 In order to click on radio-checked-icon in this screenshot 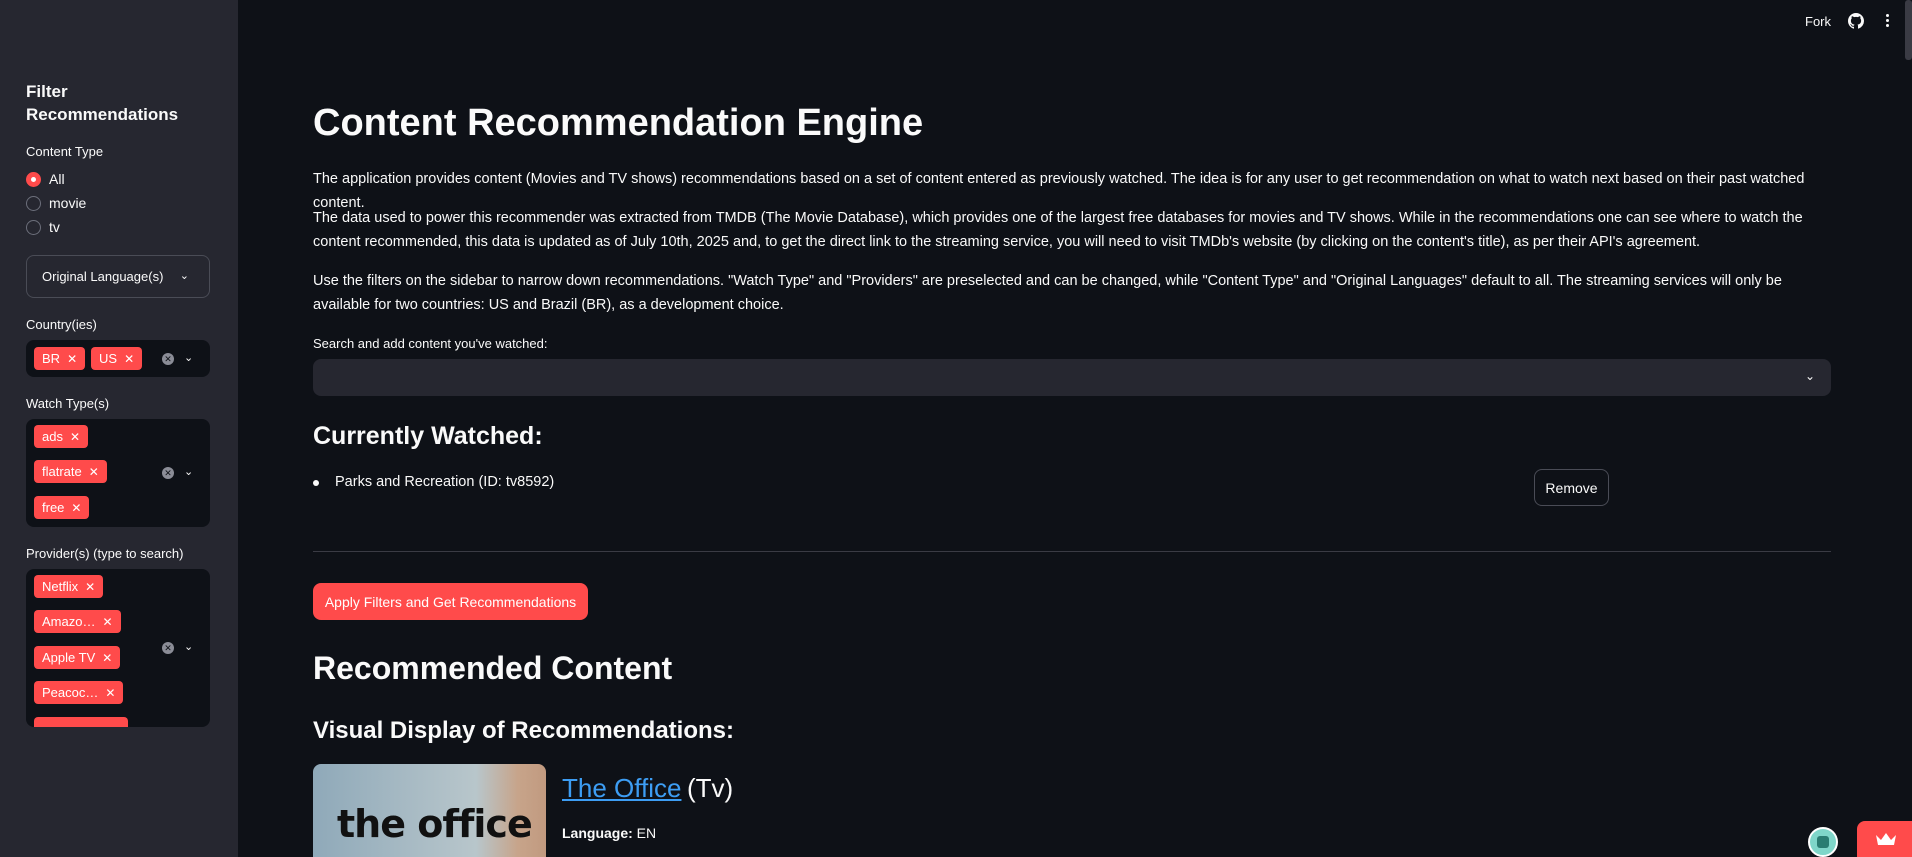, I will do `click(33, 179)`.